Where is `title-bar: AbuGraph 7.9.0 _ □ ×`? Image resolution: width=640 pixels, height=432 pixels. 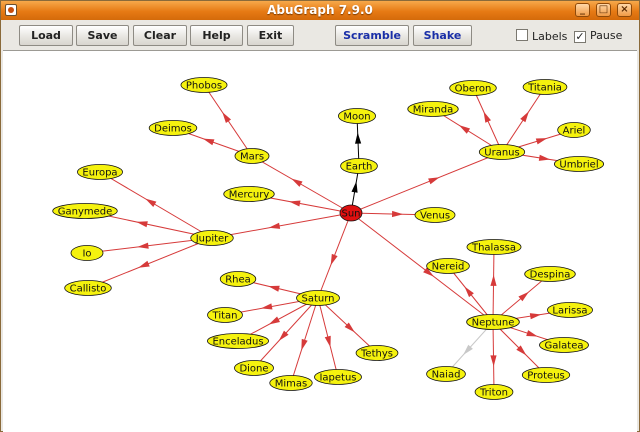 title-bar: AbuGraph 7.9.0 _ □ × is located at coordinates (320, 10).